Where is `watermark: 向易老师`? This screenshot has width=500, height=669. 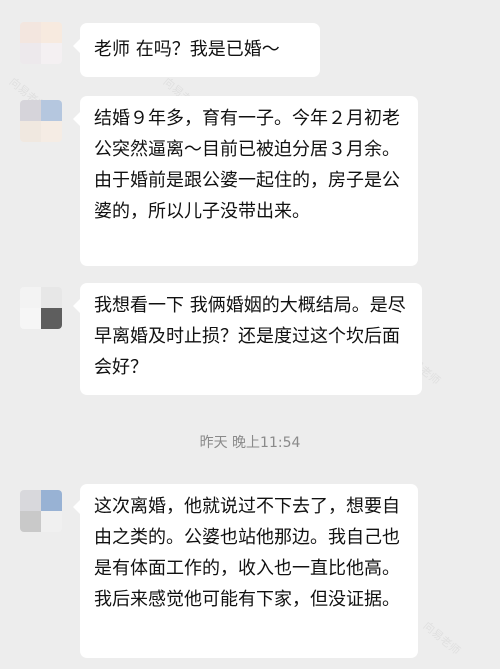 watermark: 向易老师 is located at coordinates (441, 638).